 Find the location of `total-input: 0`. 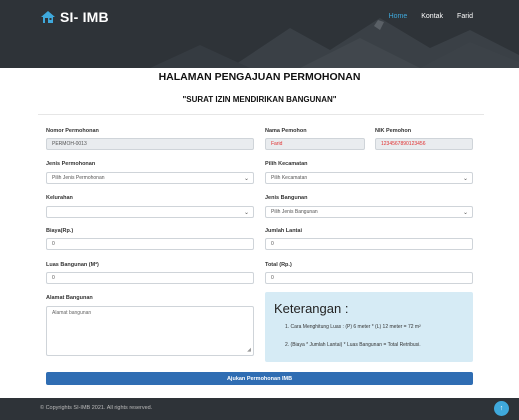

total-input: 0 is located at coordinates (369, 278).